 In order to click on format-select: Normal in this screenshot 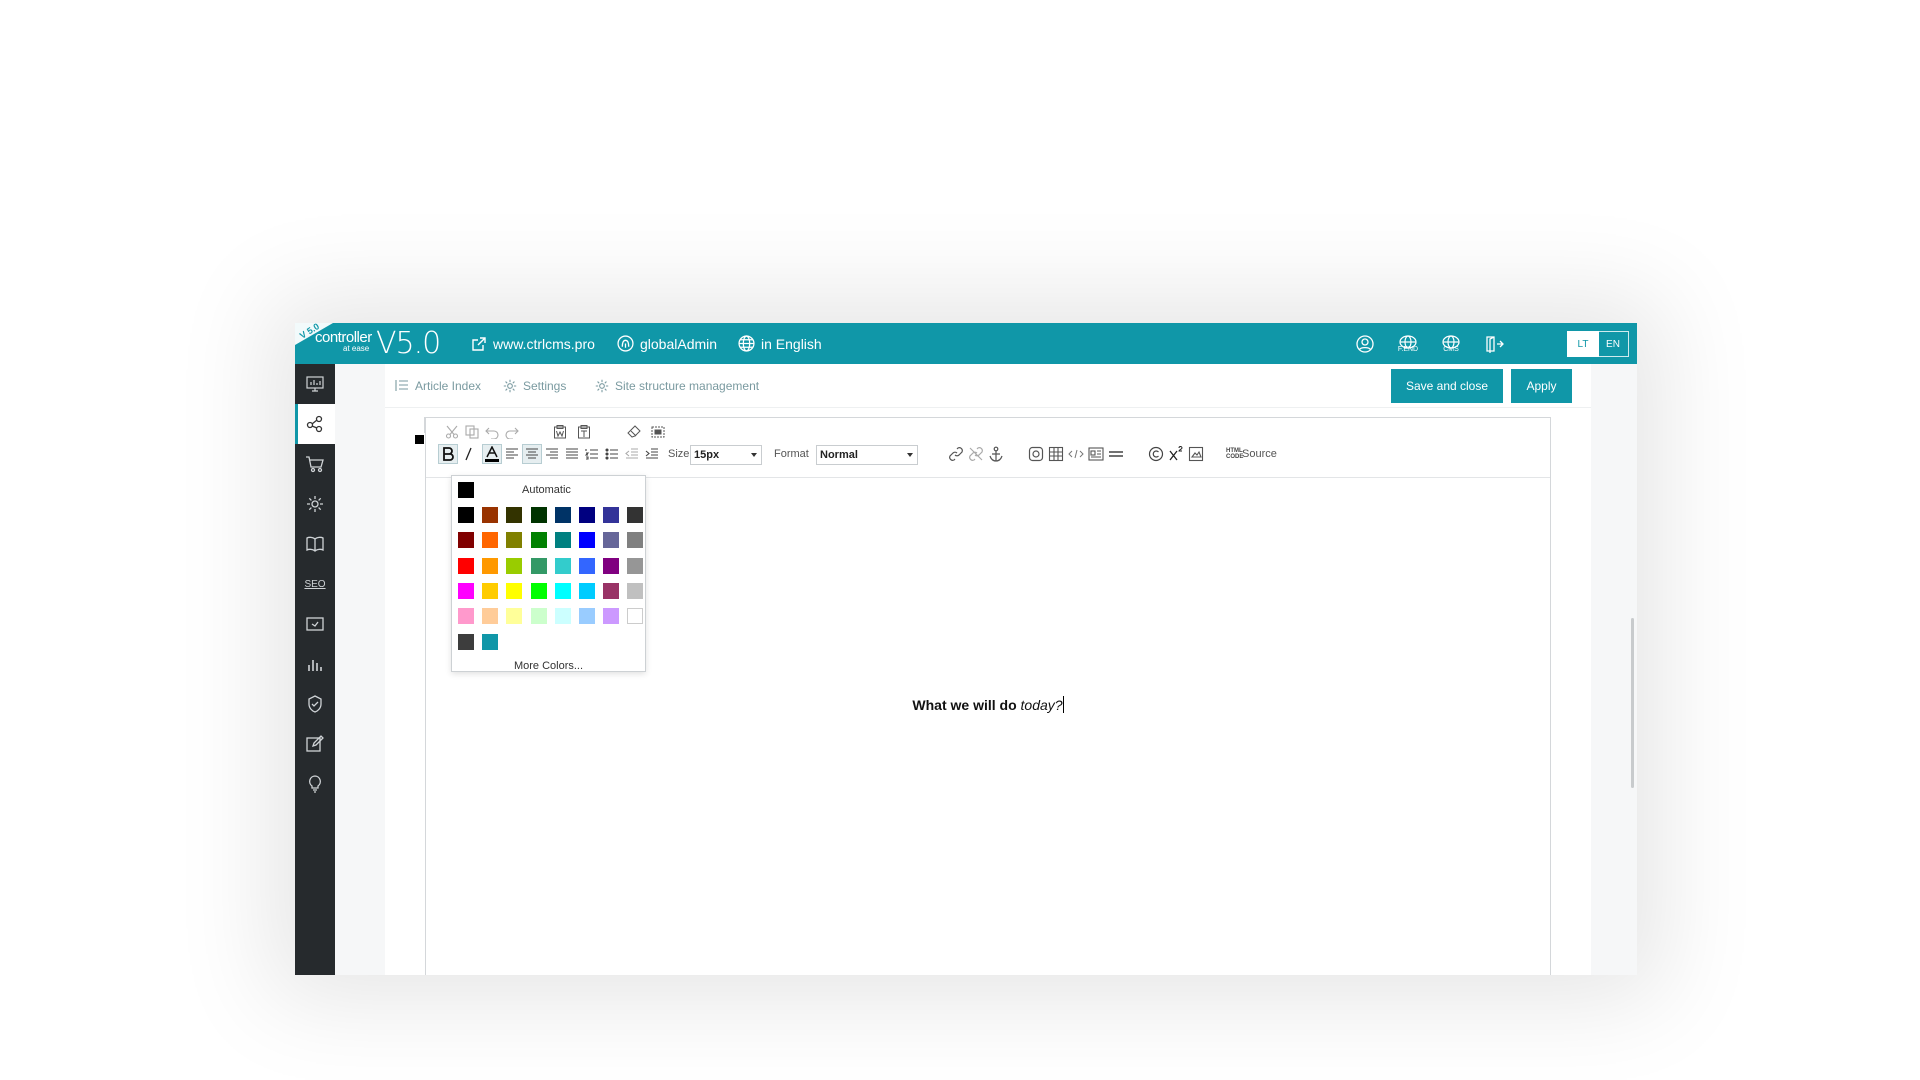, I will do `click(867, 455)`.